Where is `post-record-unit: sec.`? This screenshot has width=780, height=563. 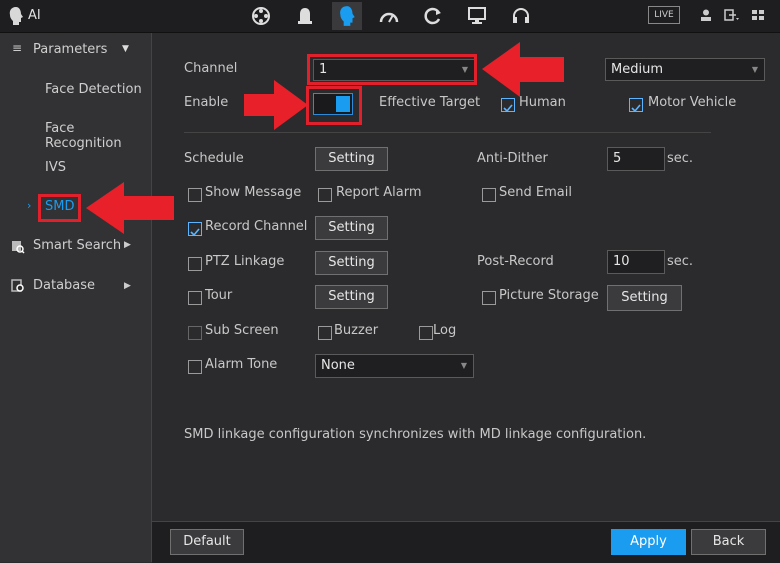 post-record-unit: sec. is located at coordinates (680, 261).